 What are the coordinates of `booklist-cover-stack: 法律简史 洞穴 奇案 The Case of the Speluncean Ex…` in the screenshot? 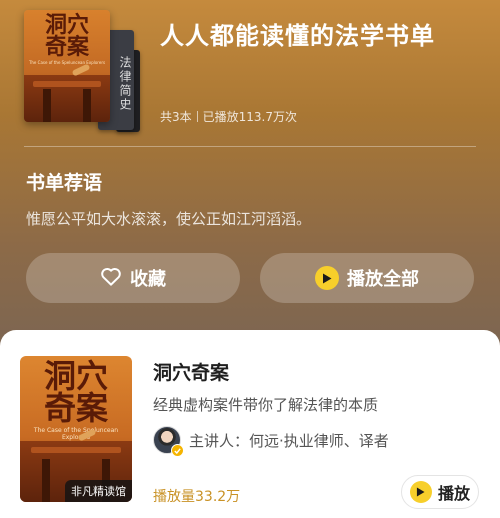 It's located at (86, 71).